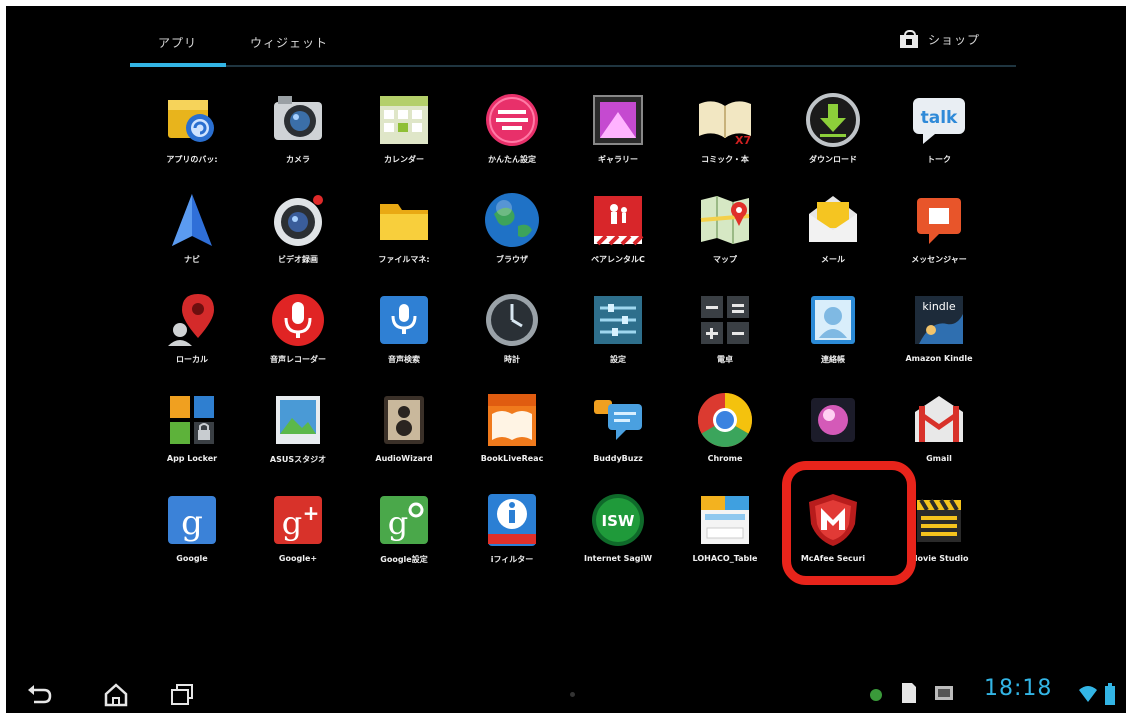 Image resolution: width=1132 pixels, height=719 pixels. I want to click on app-item: ASUSスタジオ, so click(298, 440).